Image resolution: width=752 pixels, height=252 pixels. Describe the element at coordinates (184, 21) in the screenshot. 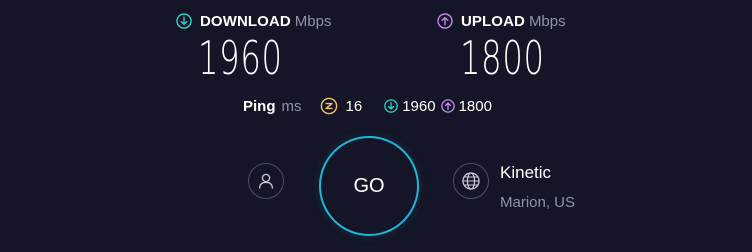

I see `download-arrow-icon` at that location.